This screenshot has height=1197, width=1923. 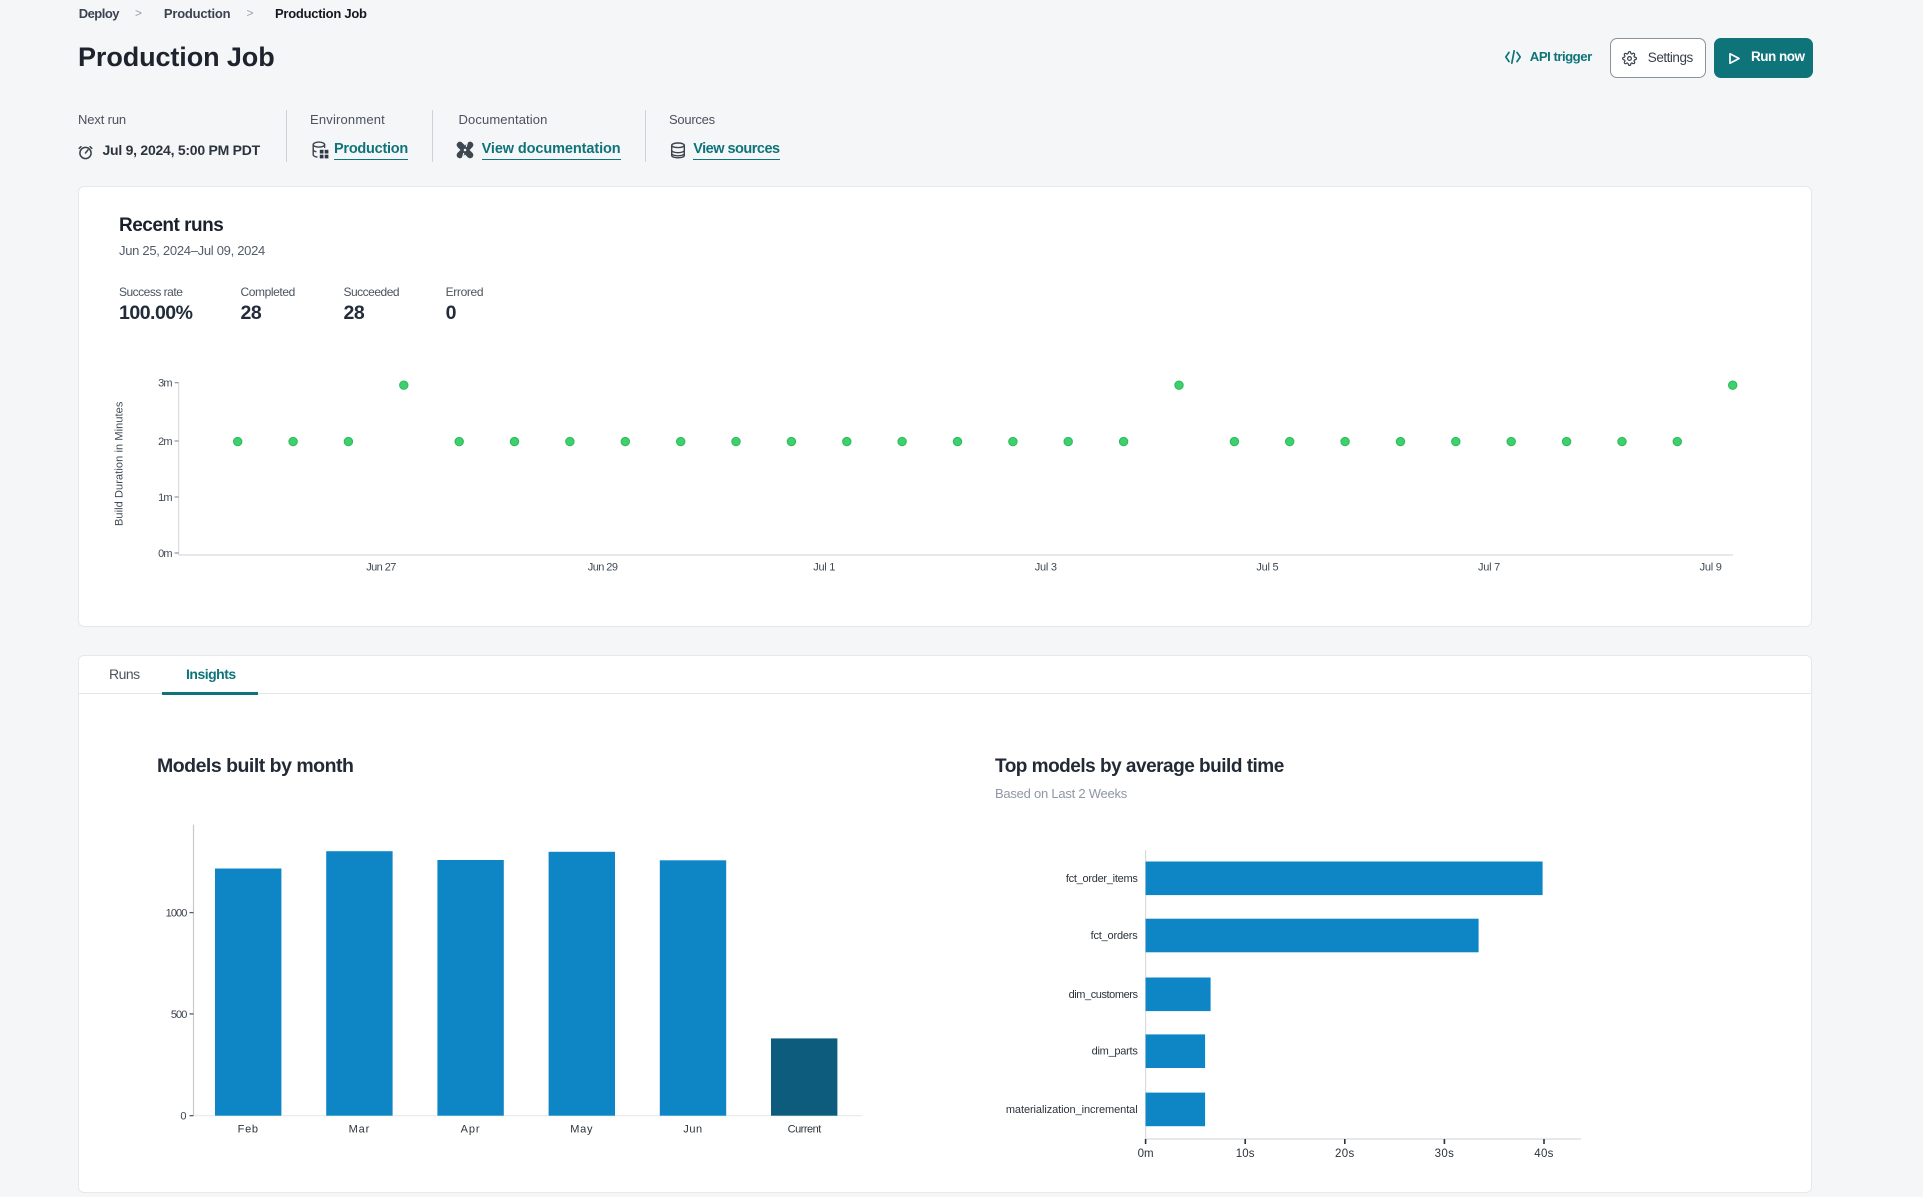 What do you see at coordinates (177, 914) in the screenshot?
I see `svg-text: 1000` at bounding box center [177, 914].